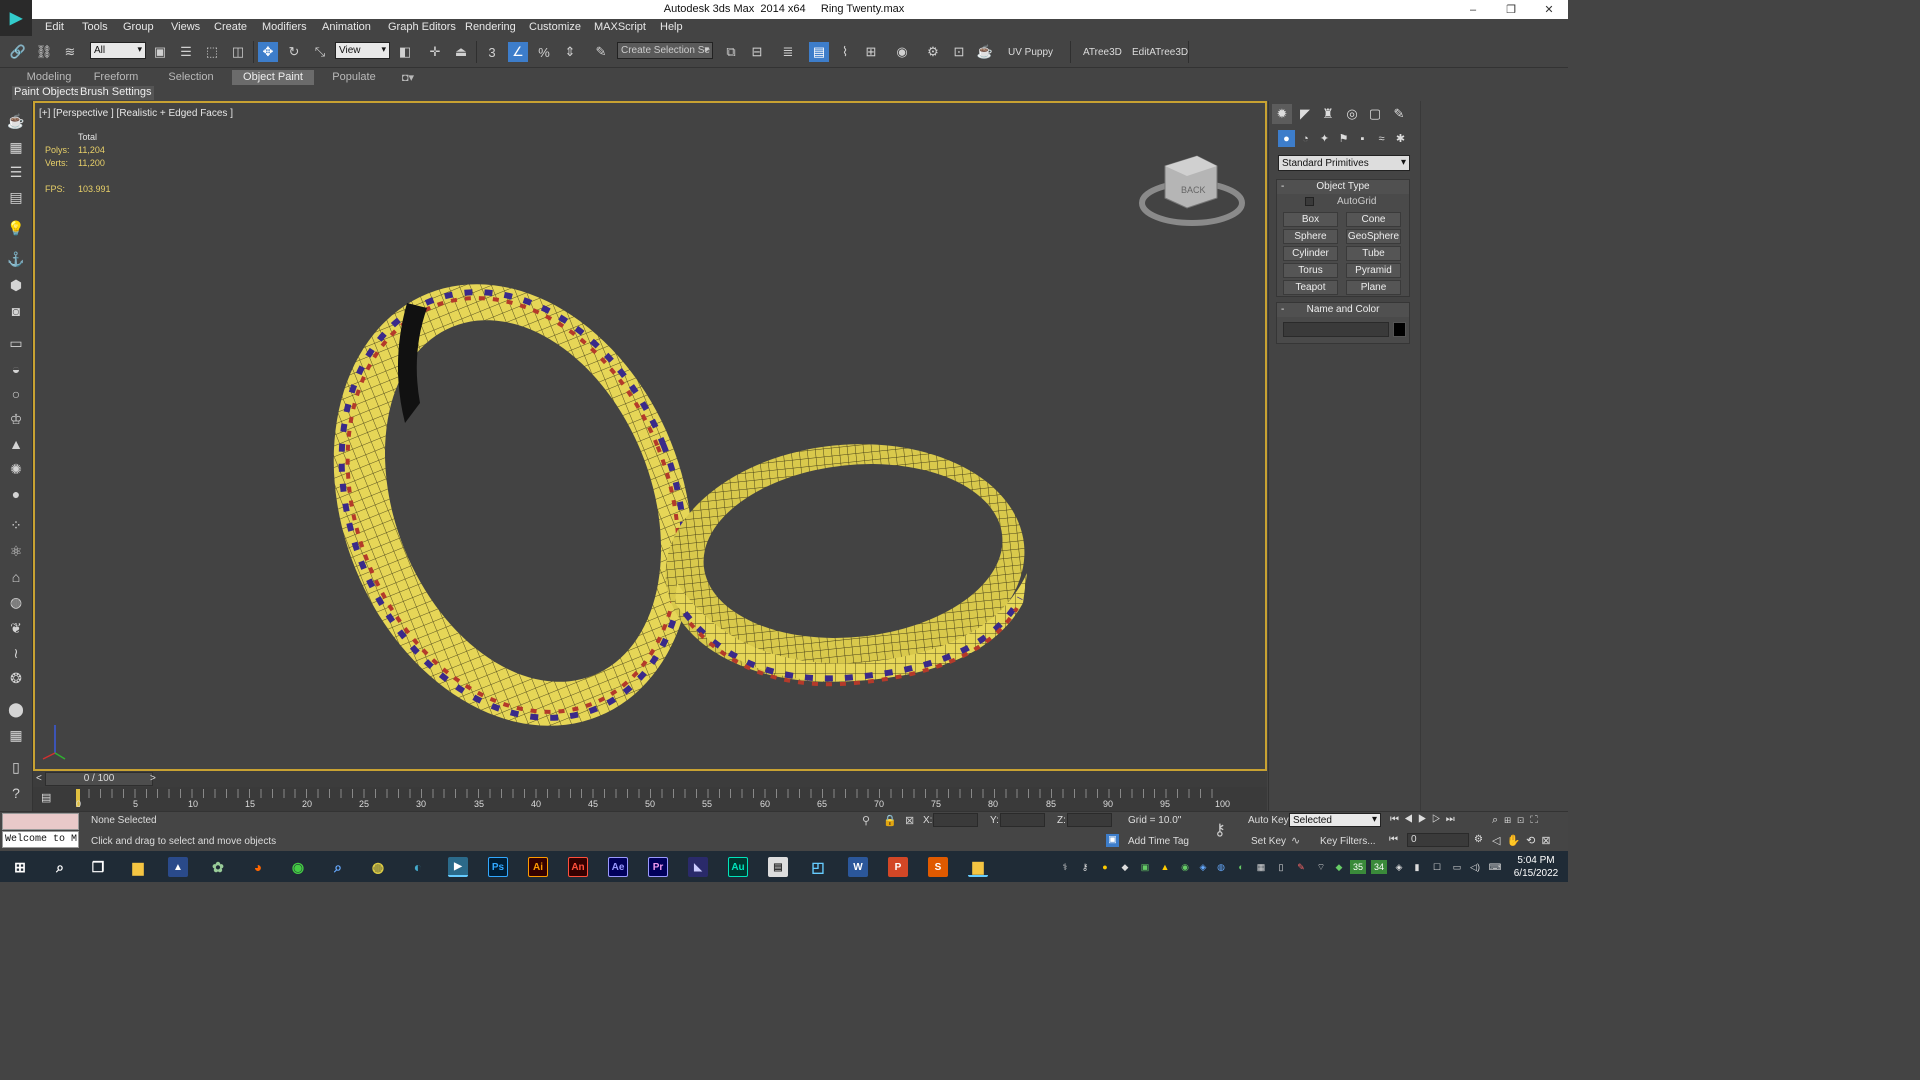 The image size is (1920, 1080). Describe the element at coordinates (845, 52) in the screenshot. I see `curve-editor-icon: ⌇` at that location.